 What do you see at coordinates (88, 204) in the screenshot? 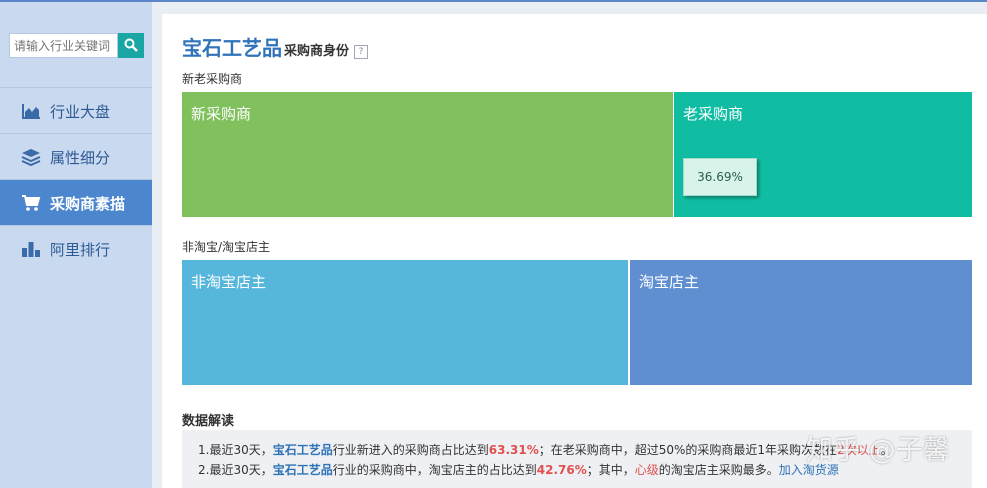
I see `sidebar-item-label: 采购商素描` at bounding box center [88, 204].